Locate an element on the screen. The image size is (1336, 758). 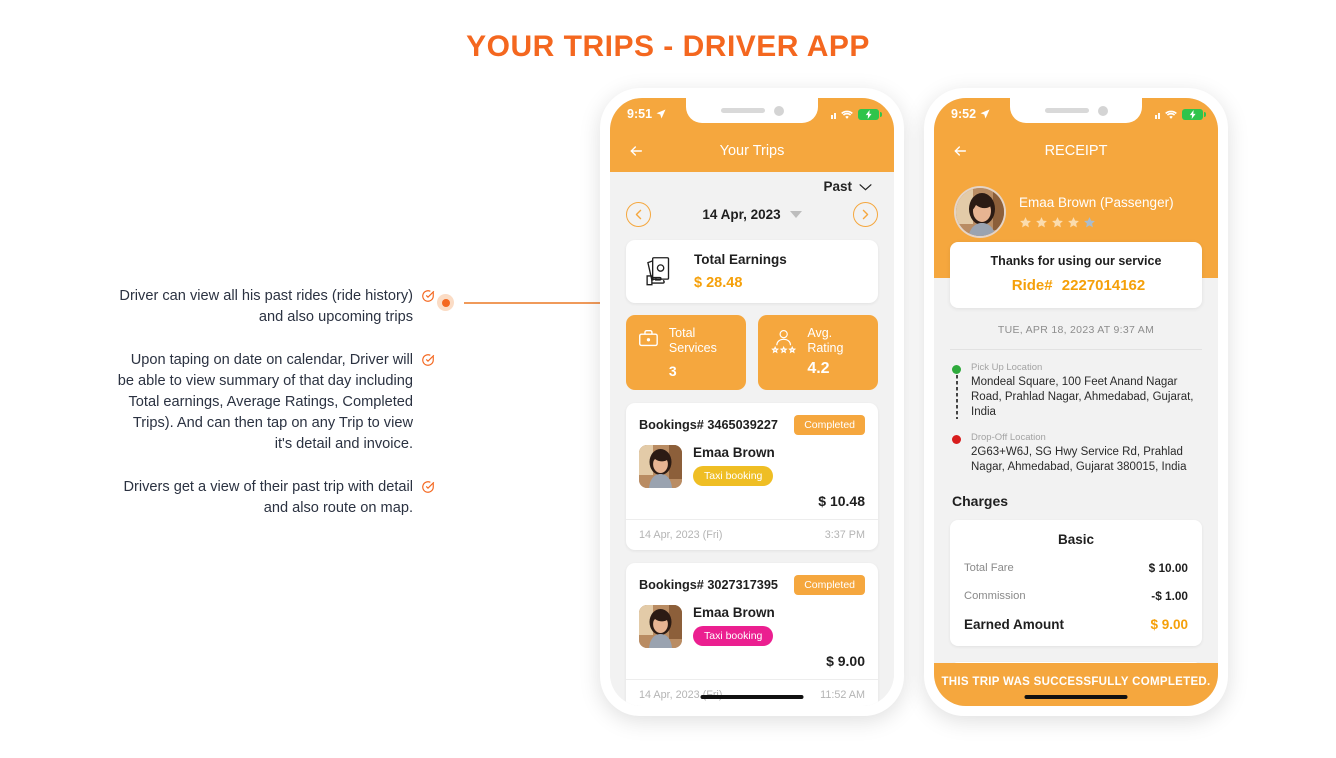
cash-in-hand-icon is located at coordinates (658, 270).